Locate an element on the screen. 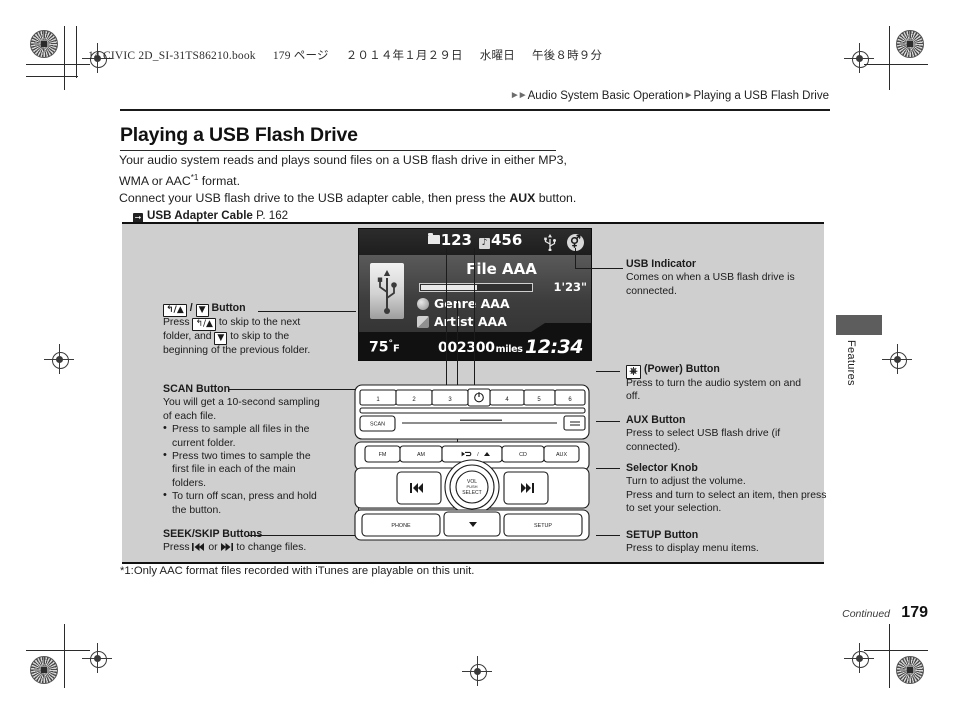  callout-folder-button-heading: ↰/▲ / ▼ Button is located at coordinates (243, 309).